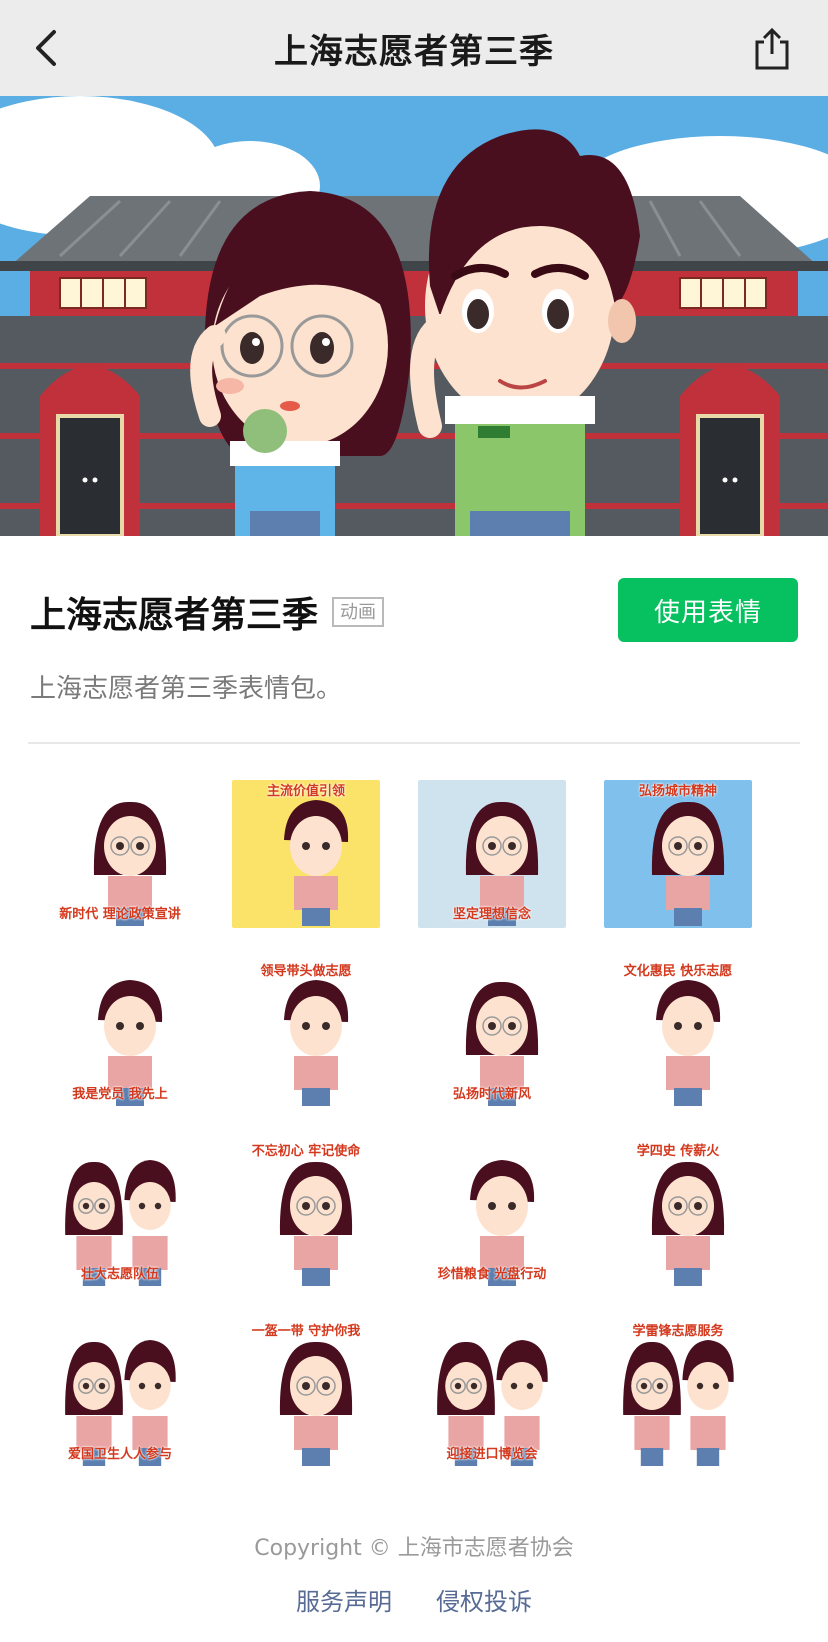 The image size is (828, 1642). Describe the element at coordinates (306, 1151) in the screenshot. I see `sticker-caption: 不忘初心 牢记使命` at that location.